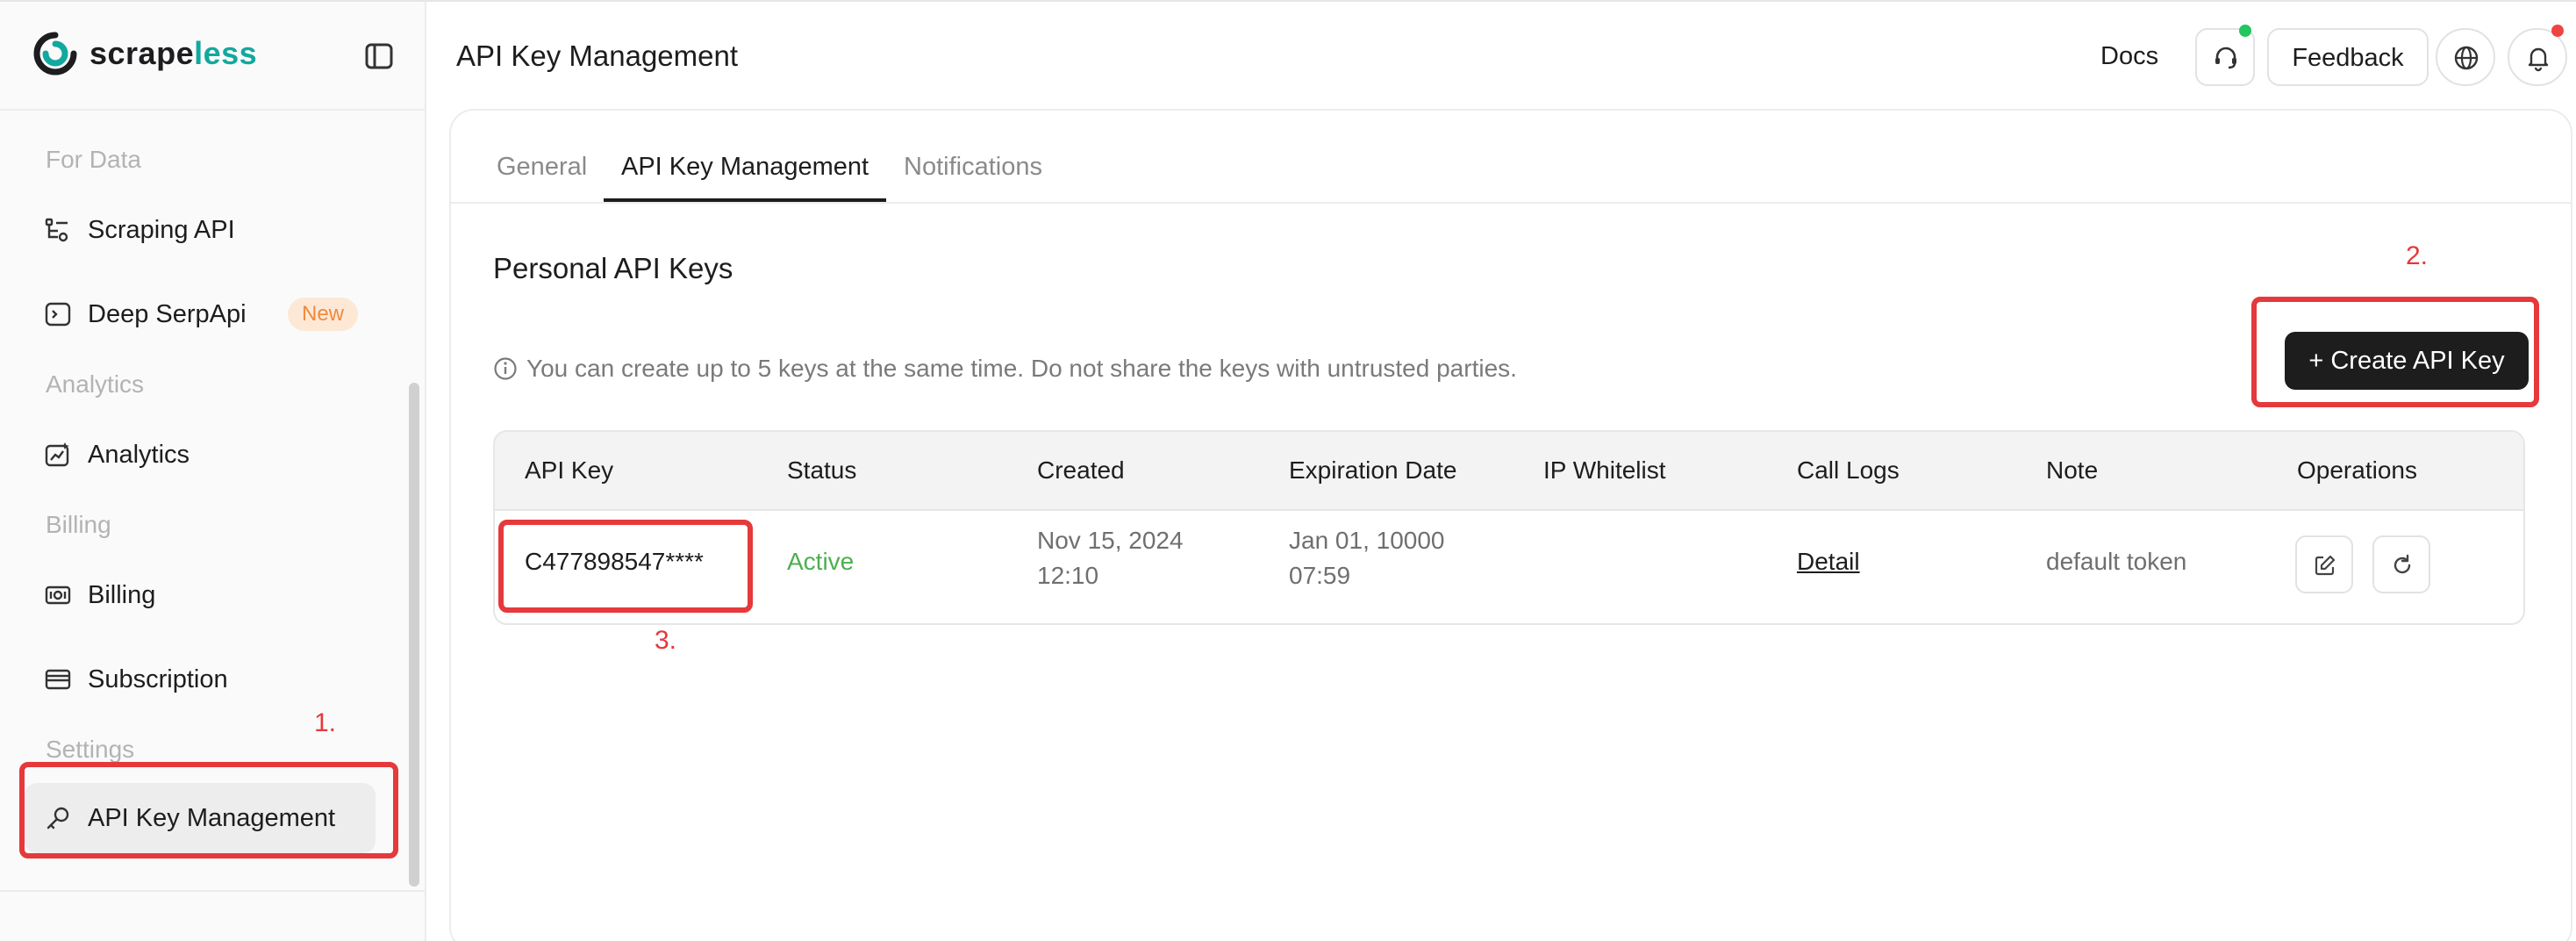  I want to click on sidebar-collapse-icon, so click(379, 56).